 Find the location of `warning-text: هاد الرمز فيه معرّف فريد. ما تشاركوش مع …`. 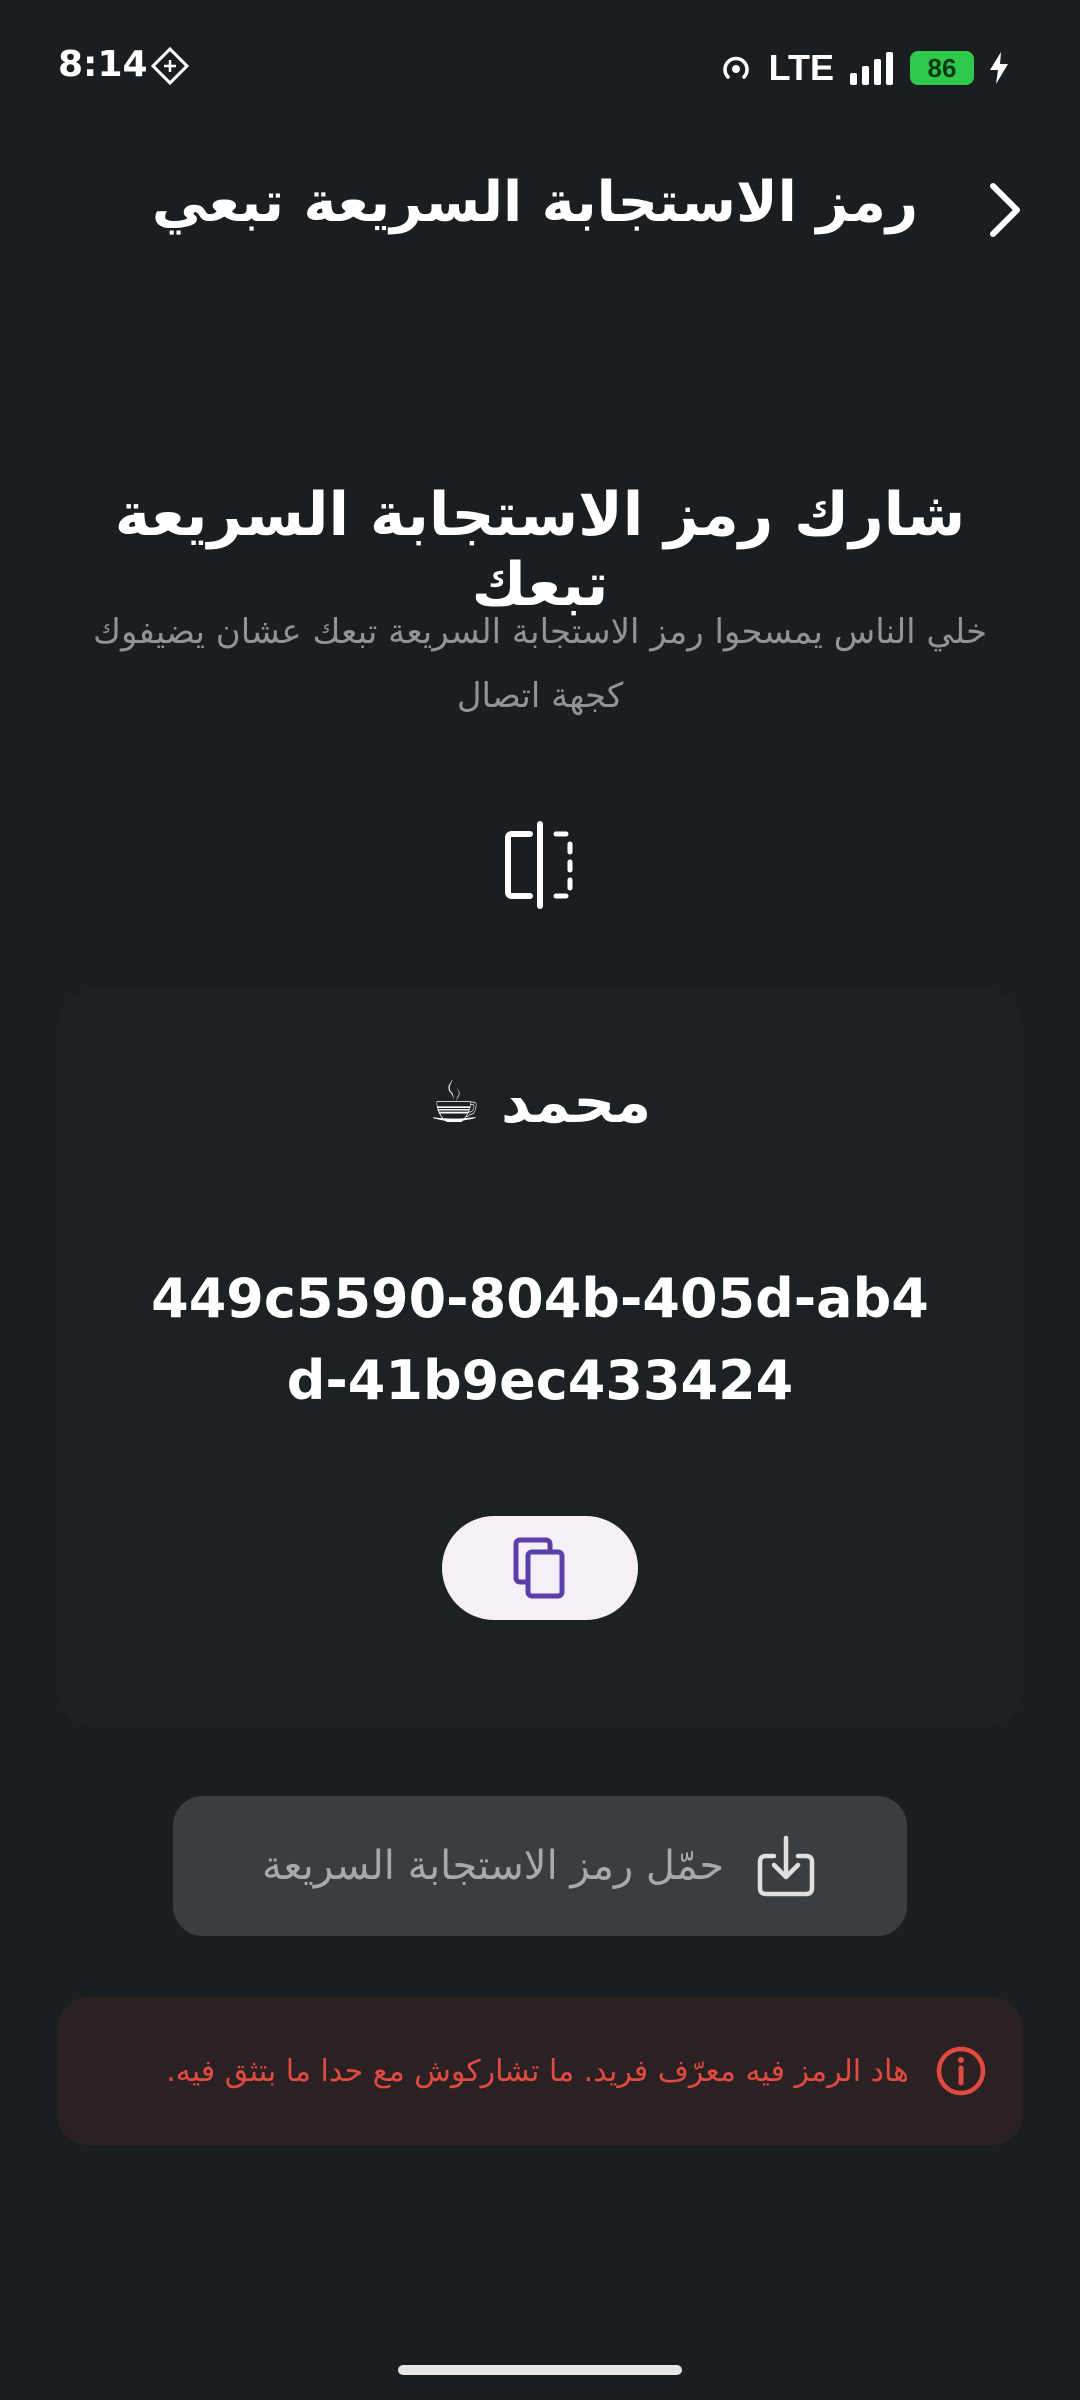

warning-text: هاد الرمز فيه معرّف فريد. ما تشاركوش مع … is located at coordinates (537, 2071).